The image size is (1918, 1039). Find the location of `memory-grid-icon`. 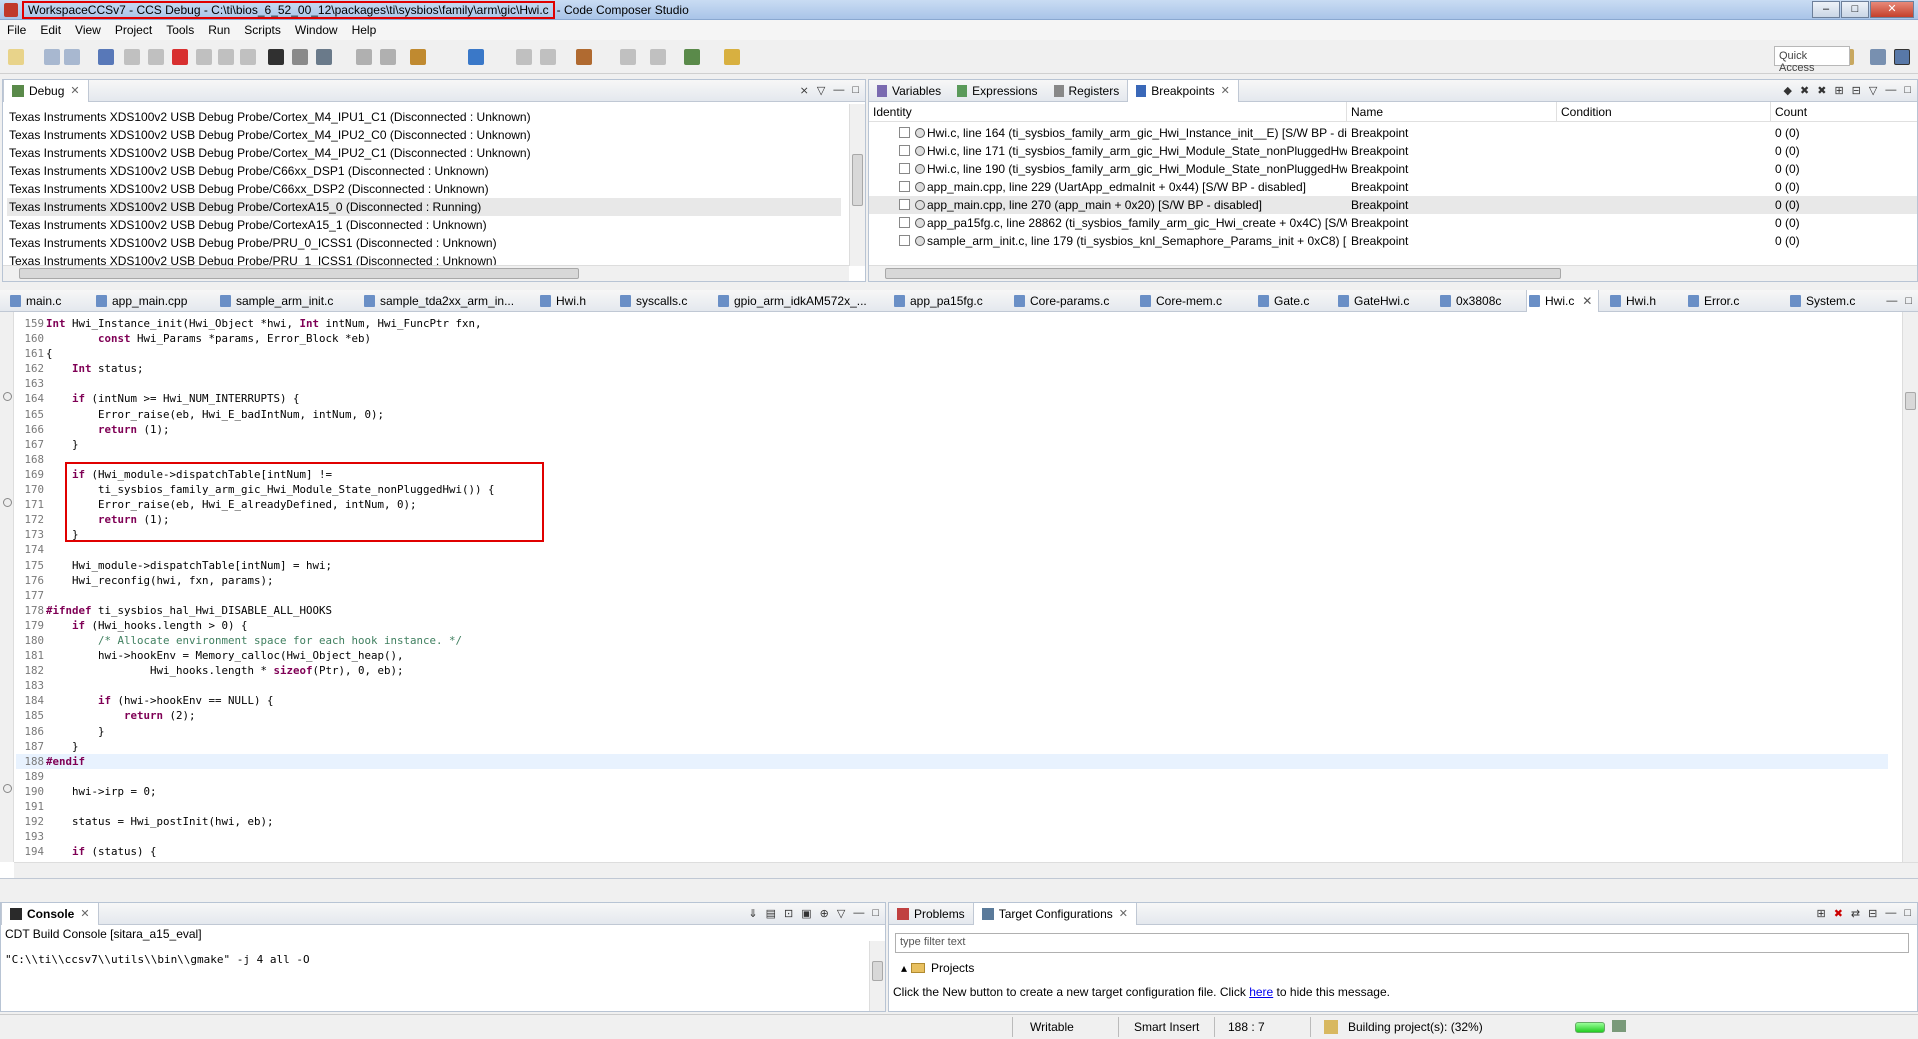

memory-grid-icon is located at coordinates (276, 57).